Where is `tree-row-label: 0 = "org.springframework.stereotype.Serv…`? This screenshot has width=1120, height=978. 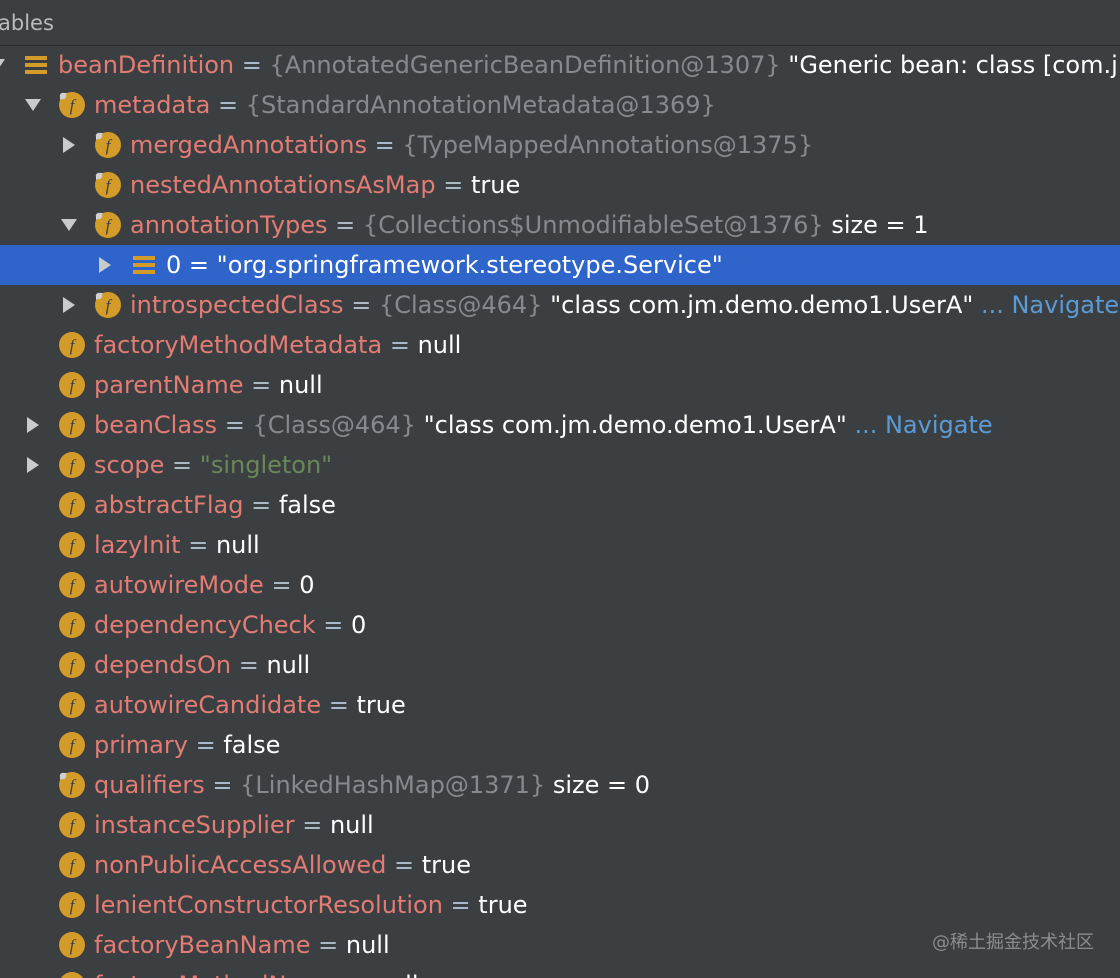
tree-row-label: 0 = "org.springframework.stereotype.Serv… is located at coordinates (444, 265).